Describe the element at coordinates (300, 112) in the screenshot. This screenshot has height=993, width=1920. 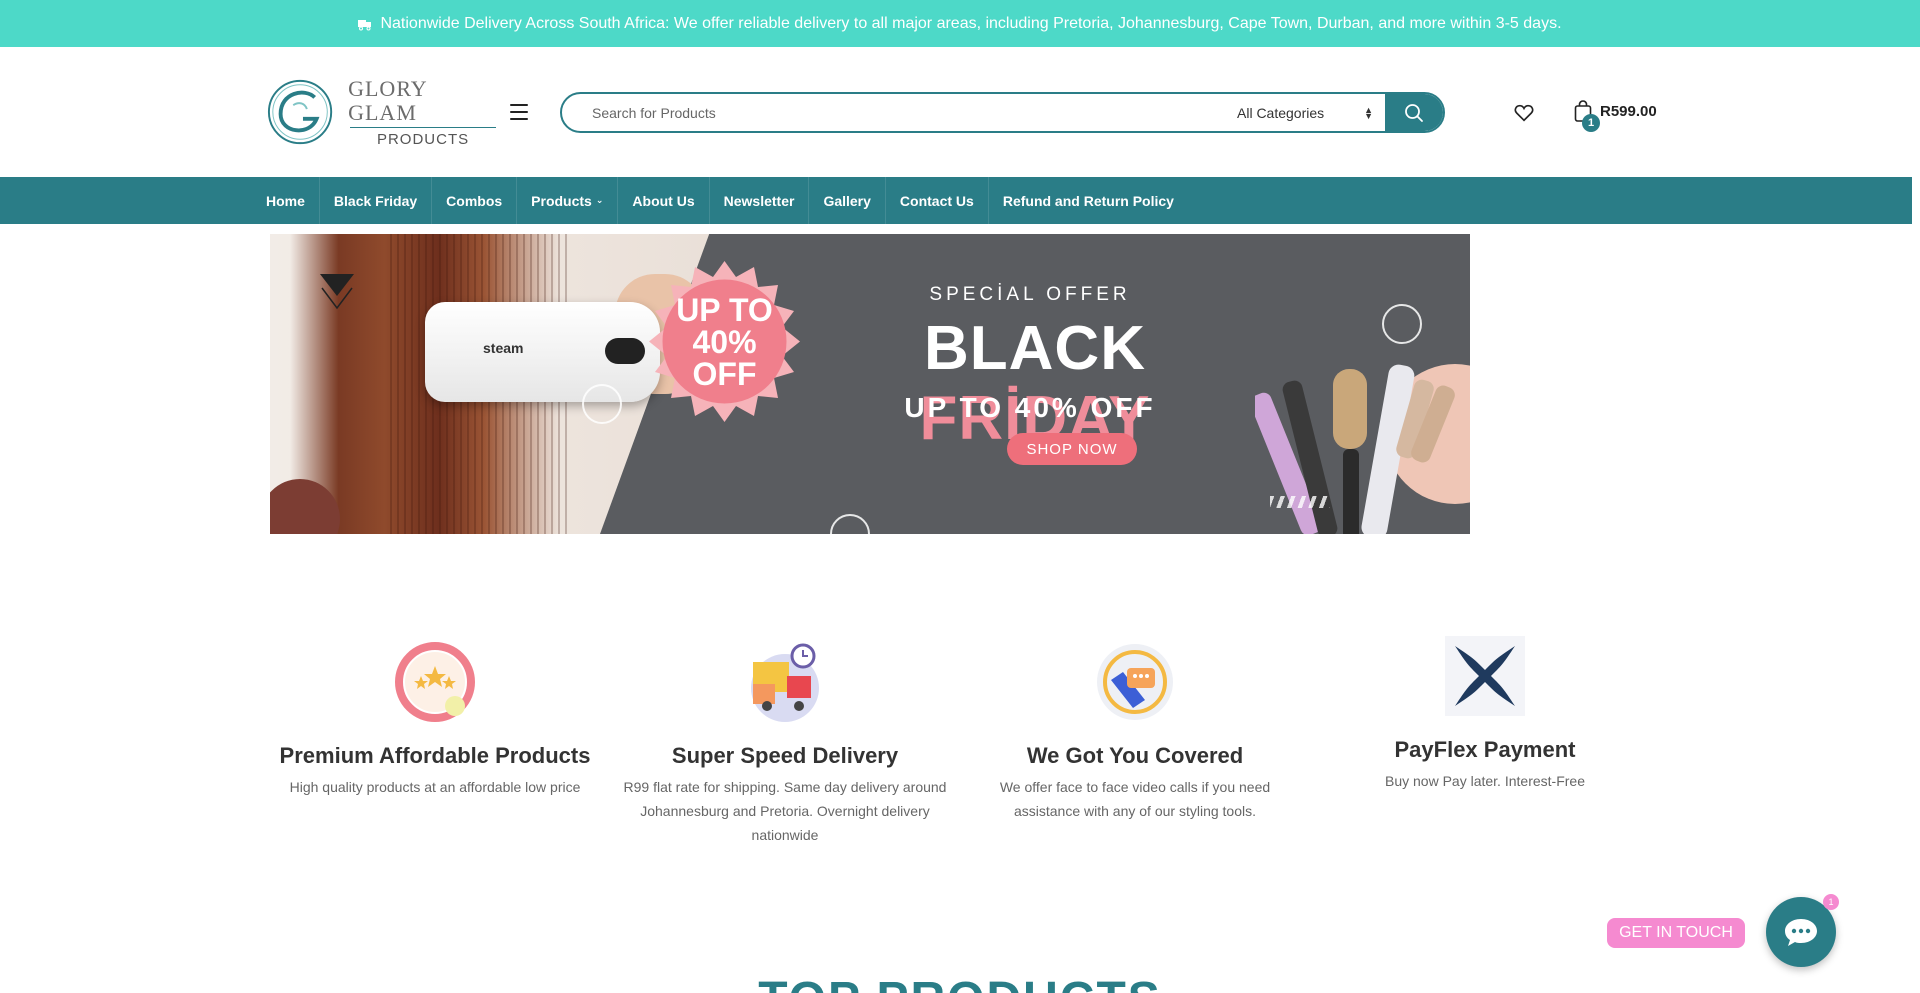
I see `logo-mark-icon` at that location.